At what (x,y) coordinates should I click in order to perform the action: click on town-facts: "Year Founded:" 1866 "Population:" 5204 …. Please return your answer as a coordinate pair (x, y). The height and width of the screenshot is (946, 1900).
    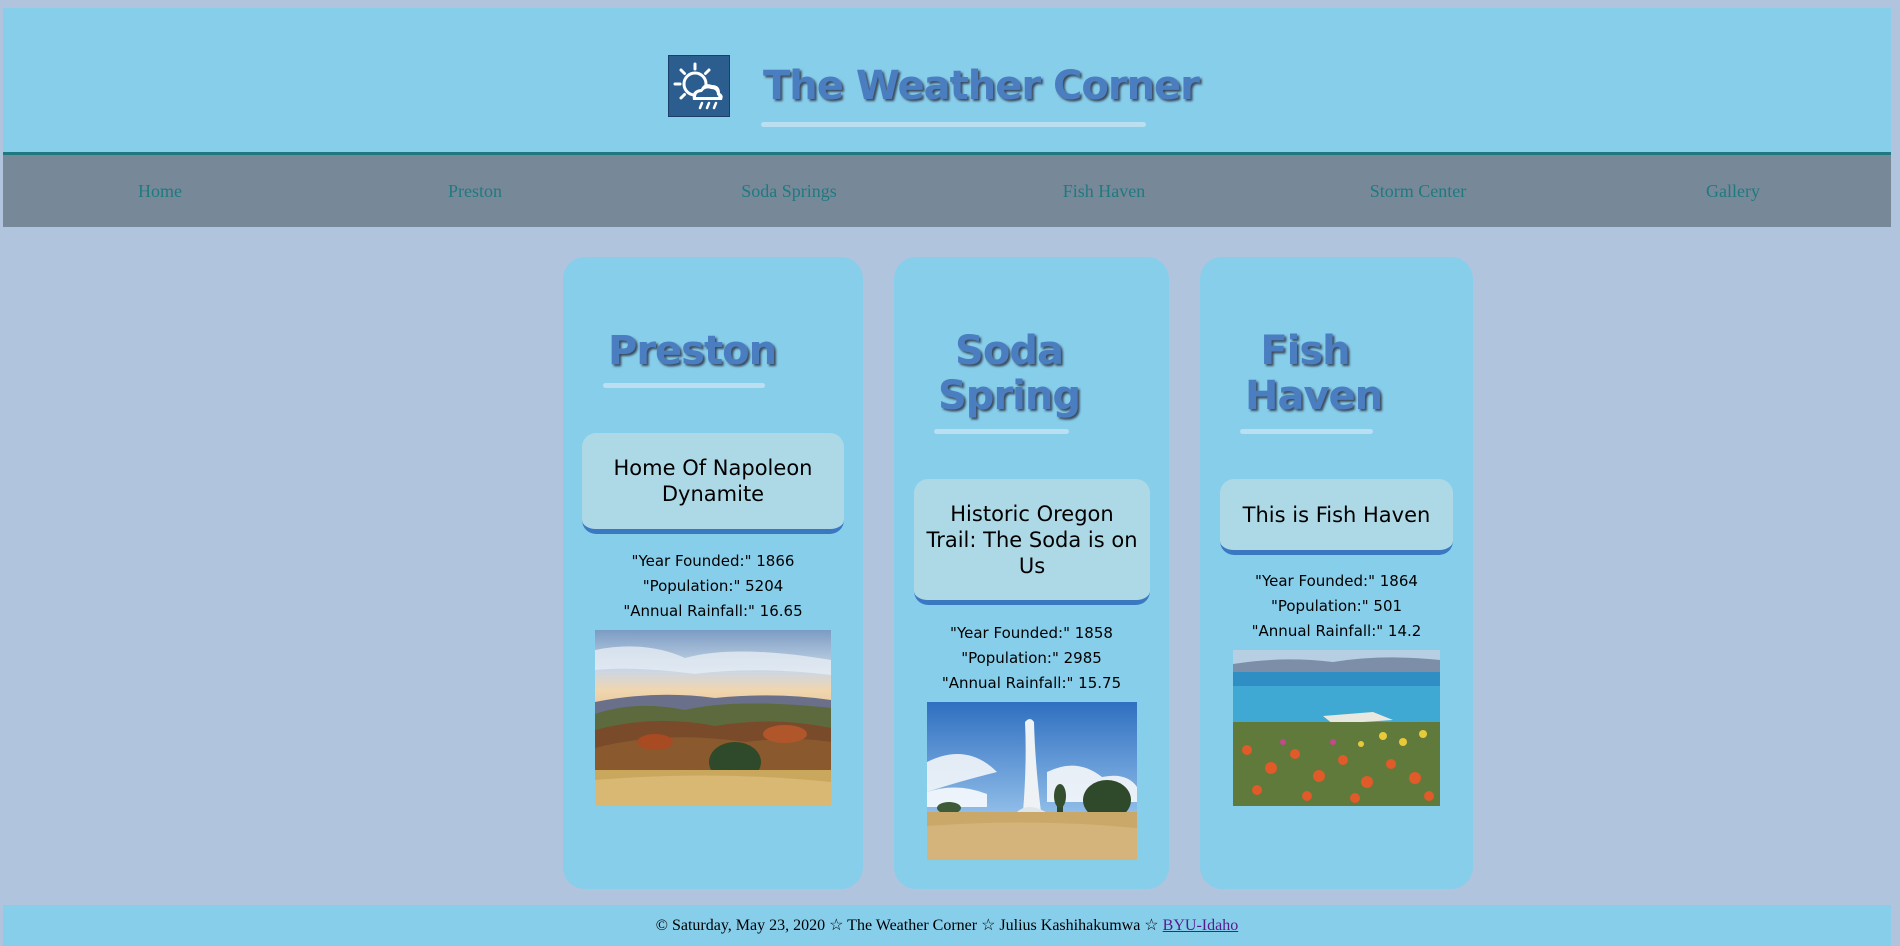
    Looking at the image, I should click on (713, 586).